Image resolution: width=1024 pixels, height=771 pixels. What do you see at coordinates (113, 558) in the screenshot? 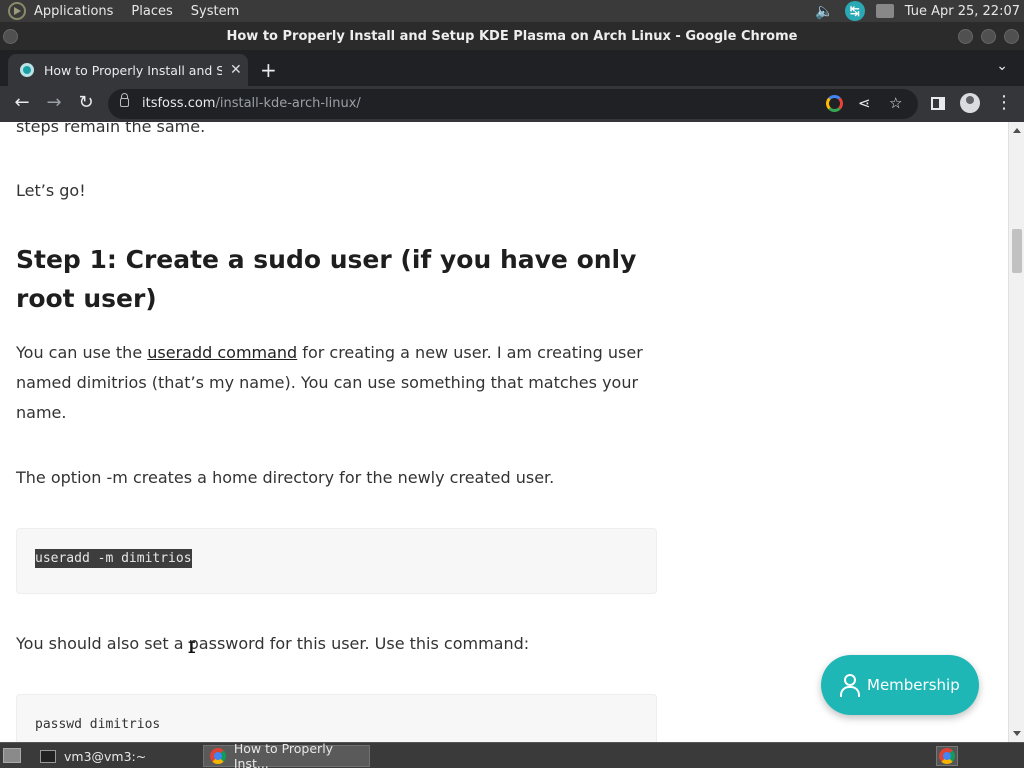
I see `code-useradd: useradd -m dimitrios` at bounding box center [113, 558].